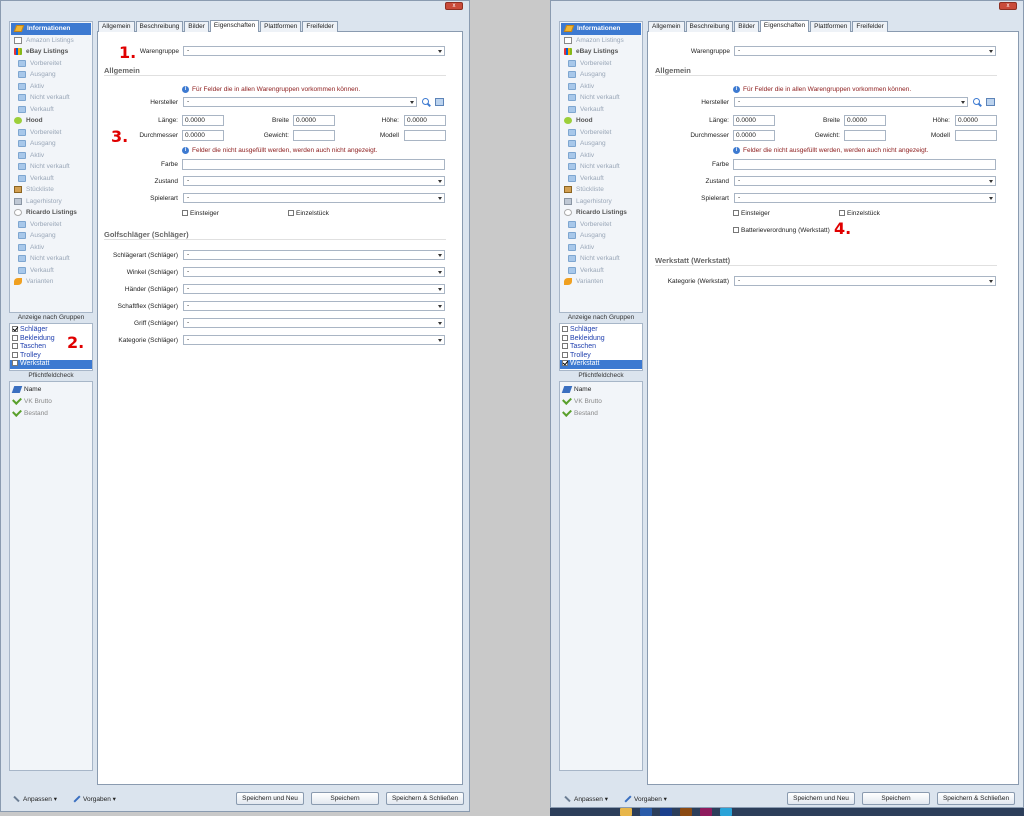 Image resolution: width=1024 pixels, height=816 pixels. I want to click on group-row: Taschen, so click(601, 347).